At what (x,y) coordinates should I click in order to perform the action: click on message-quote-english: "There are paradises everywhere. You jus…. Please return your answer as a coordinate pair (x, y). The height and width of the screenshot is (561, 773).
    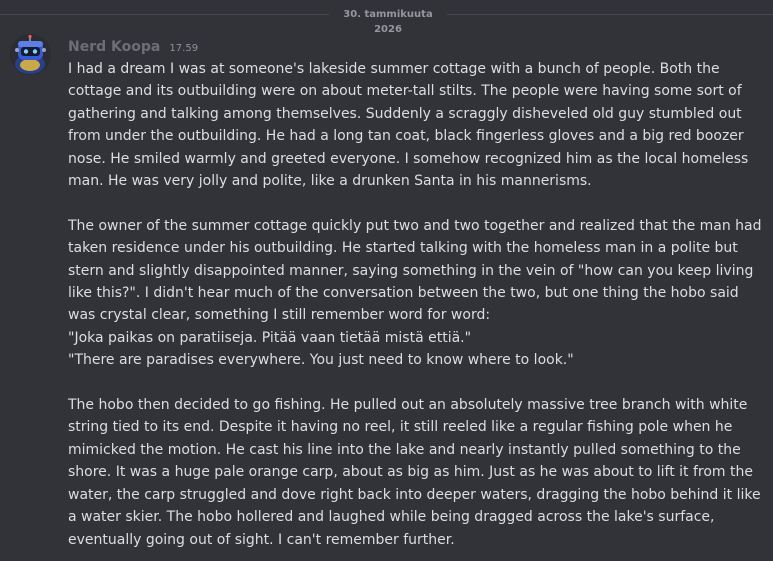
    Looking at the image, I should click on (321, 360).